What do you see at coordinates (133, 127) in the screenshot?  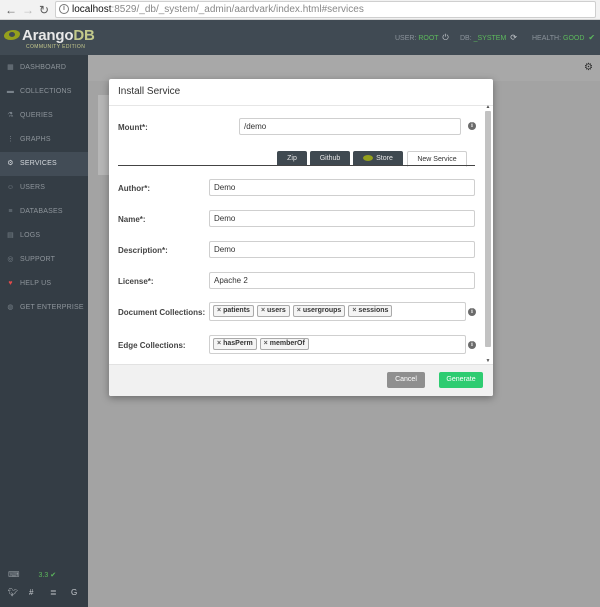 I see `mount-label: Mount*:` at bounding box center [133, 127].